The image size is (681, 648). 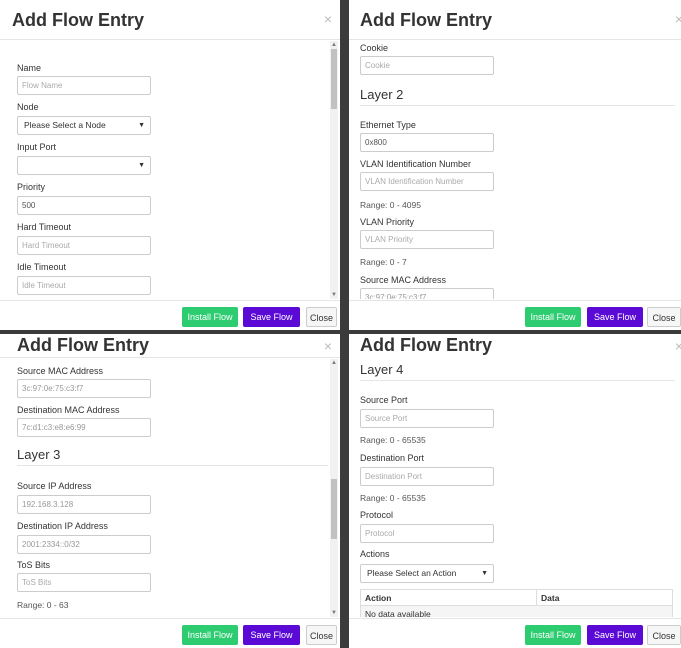 What do you see at coordinates (37, 147) in the screenshot?
I see `input-port-label: Input Port` at bounding box center [37, 147].